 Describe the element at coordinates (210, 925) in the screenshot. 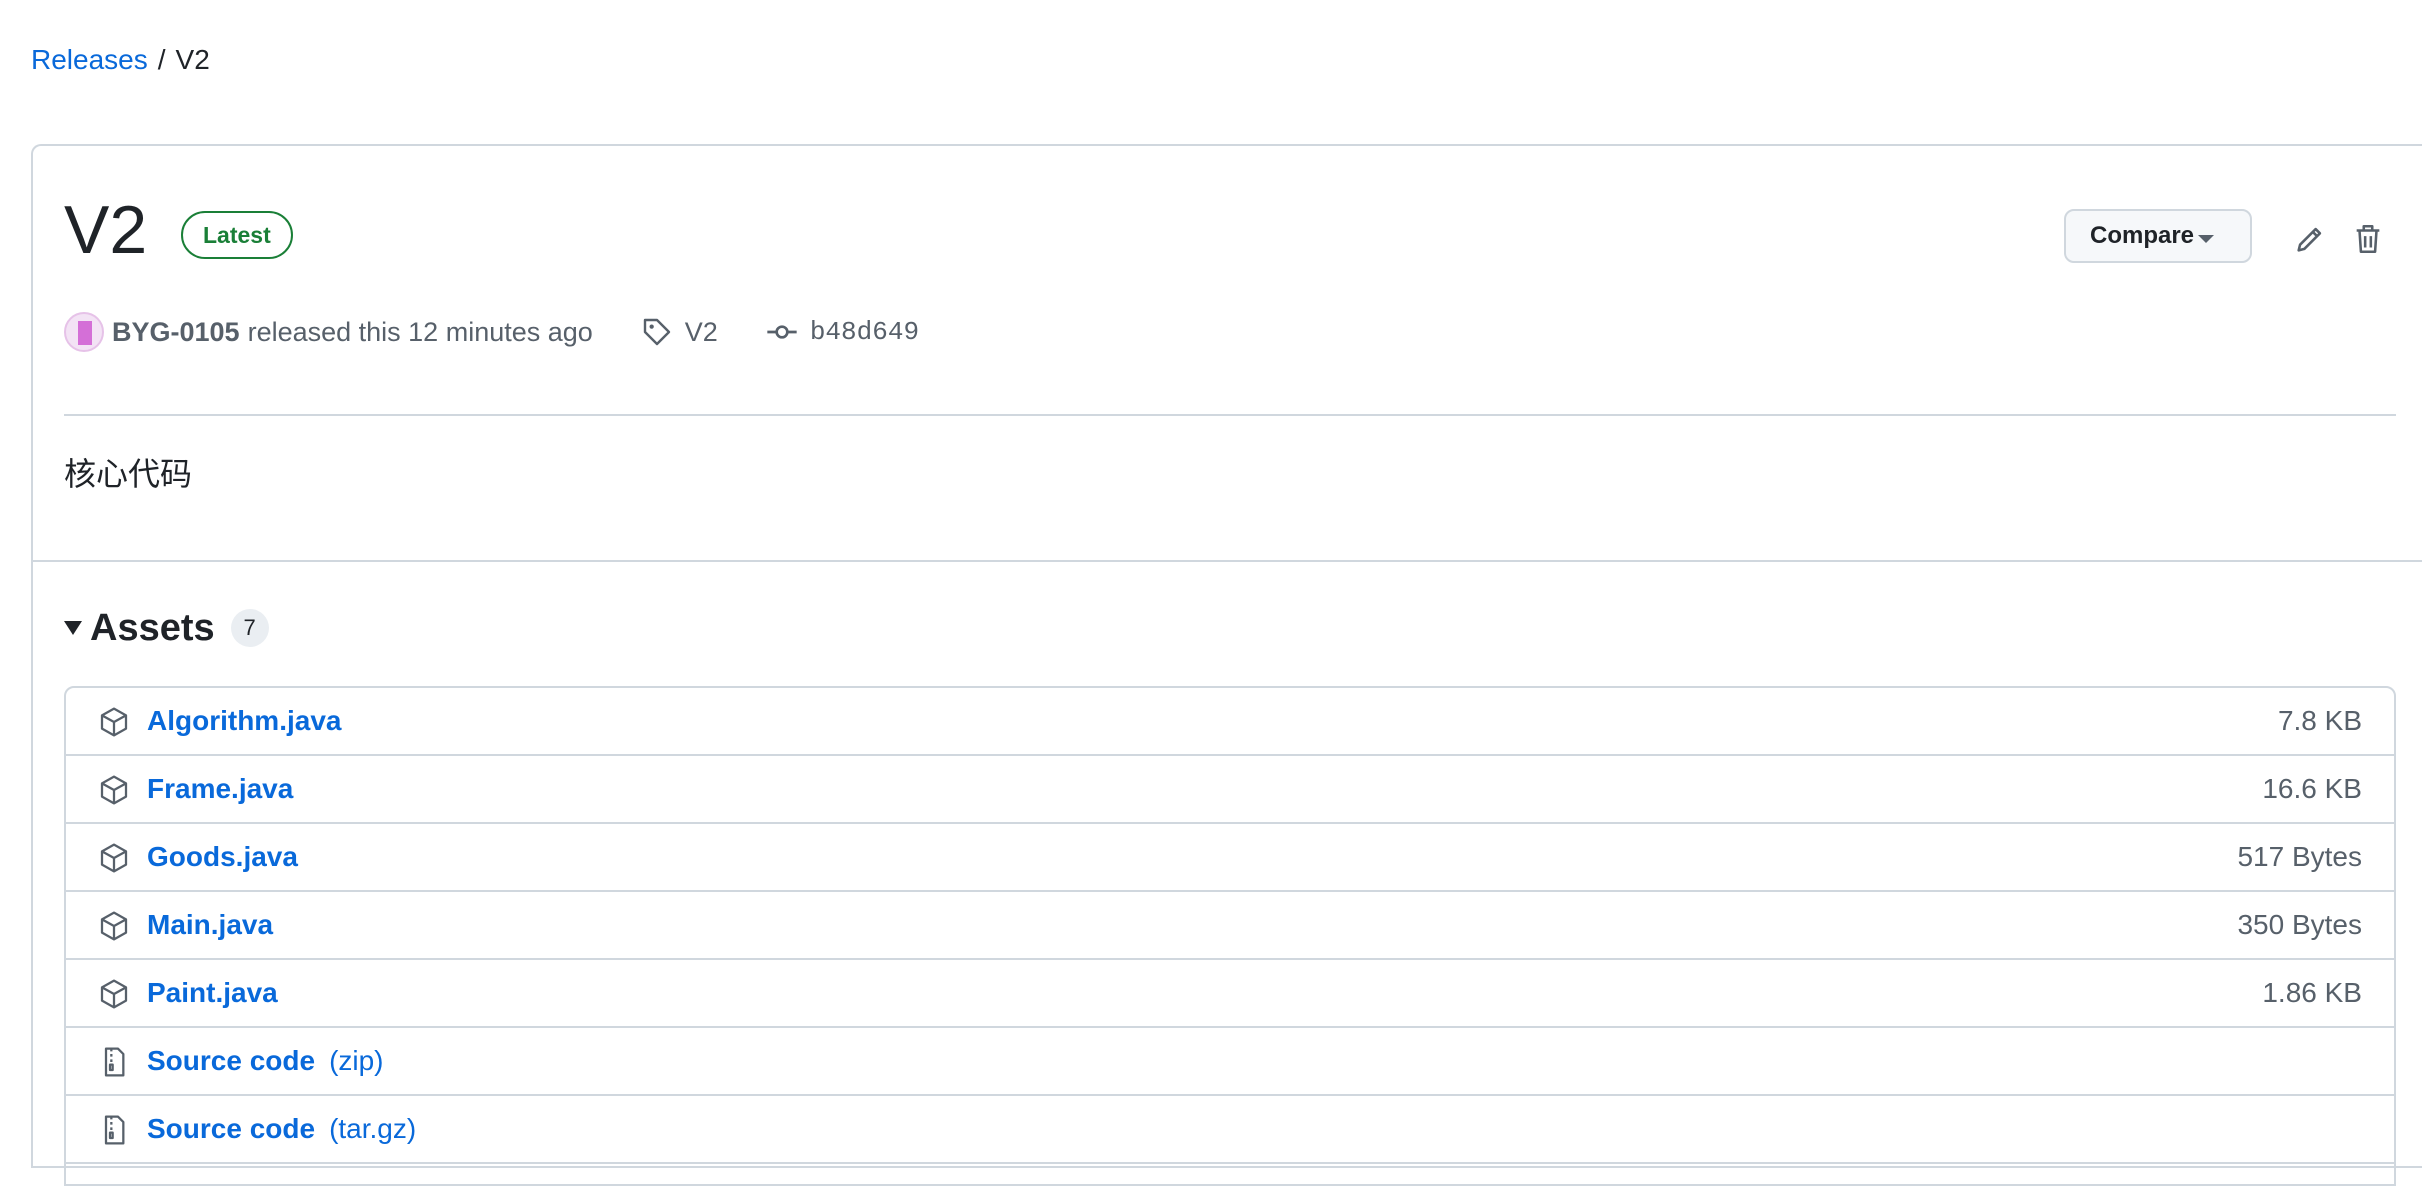

I see `asset-link: Main.java` at that location.